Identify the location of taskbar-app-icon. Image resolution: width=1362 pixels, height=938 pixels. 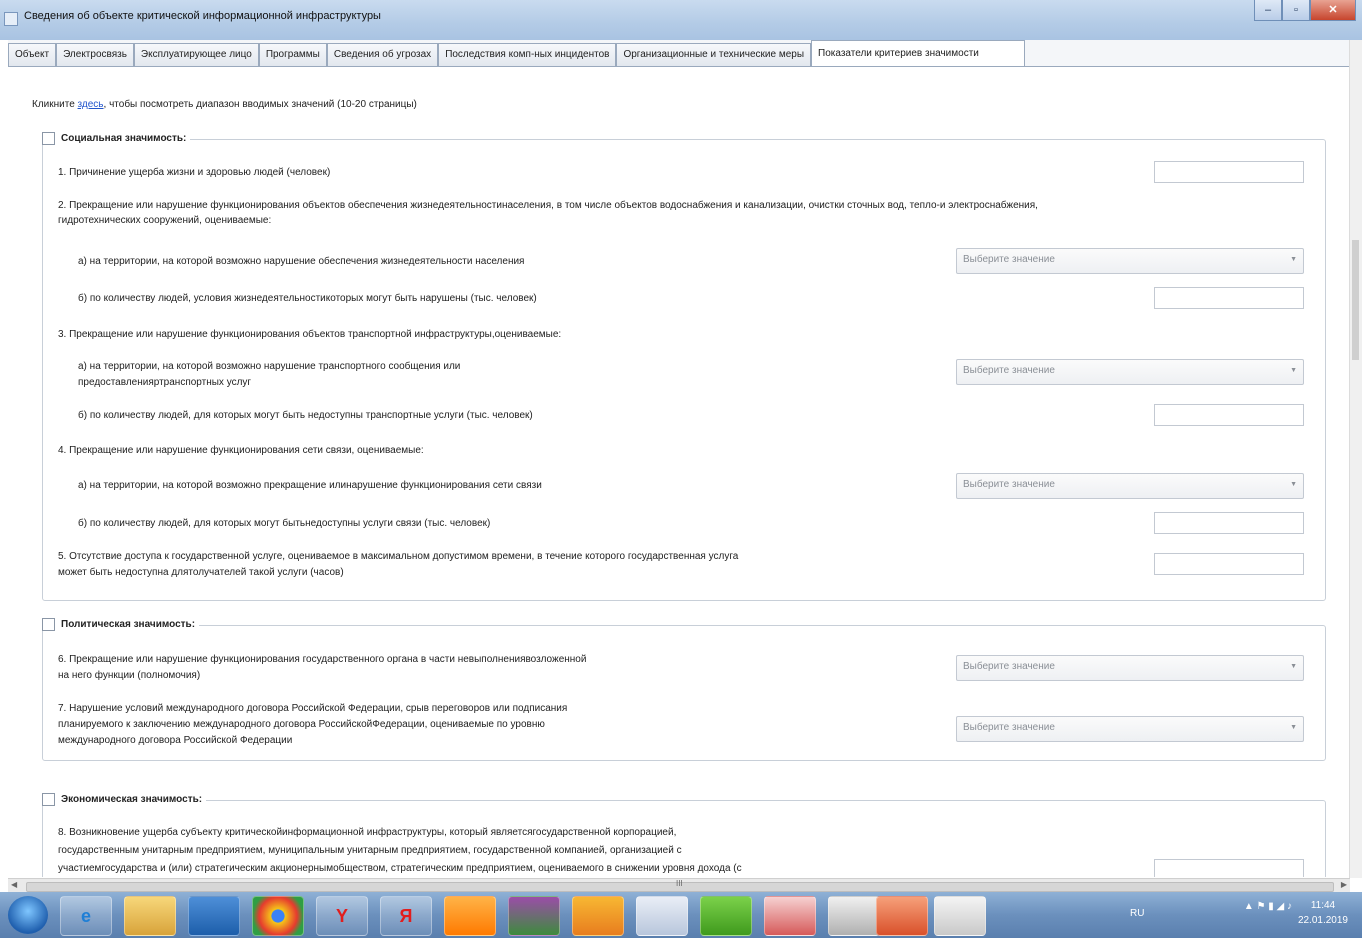
(470, 916).